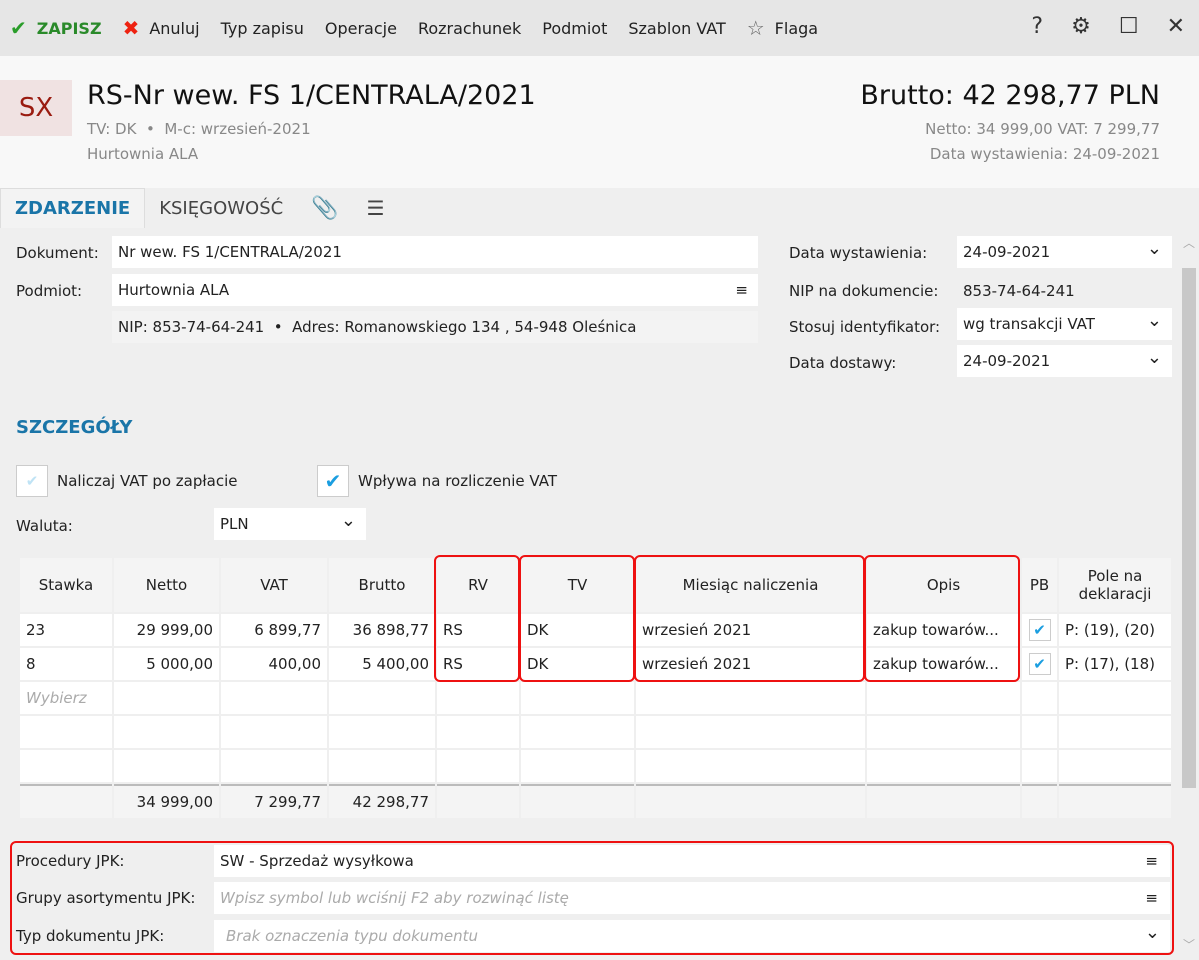 This screenshot has width=1199, height=960. I want to click on identifier-select: wg transakcji VAT, so click(1064, 324).